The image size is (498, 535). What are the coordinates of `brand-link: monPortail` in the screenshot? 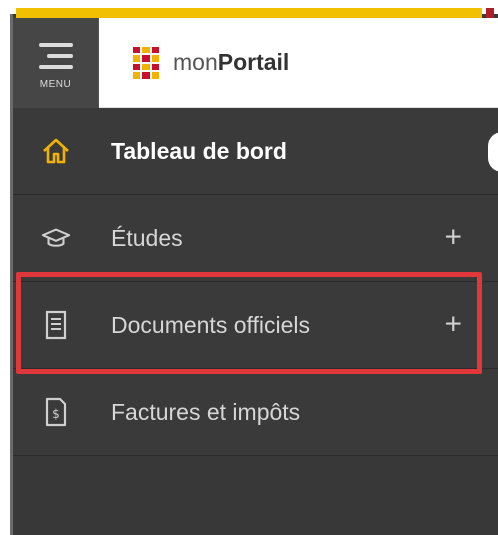 It's located at (298, 63).